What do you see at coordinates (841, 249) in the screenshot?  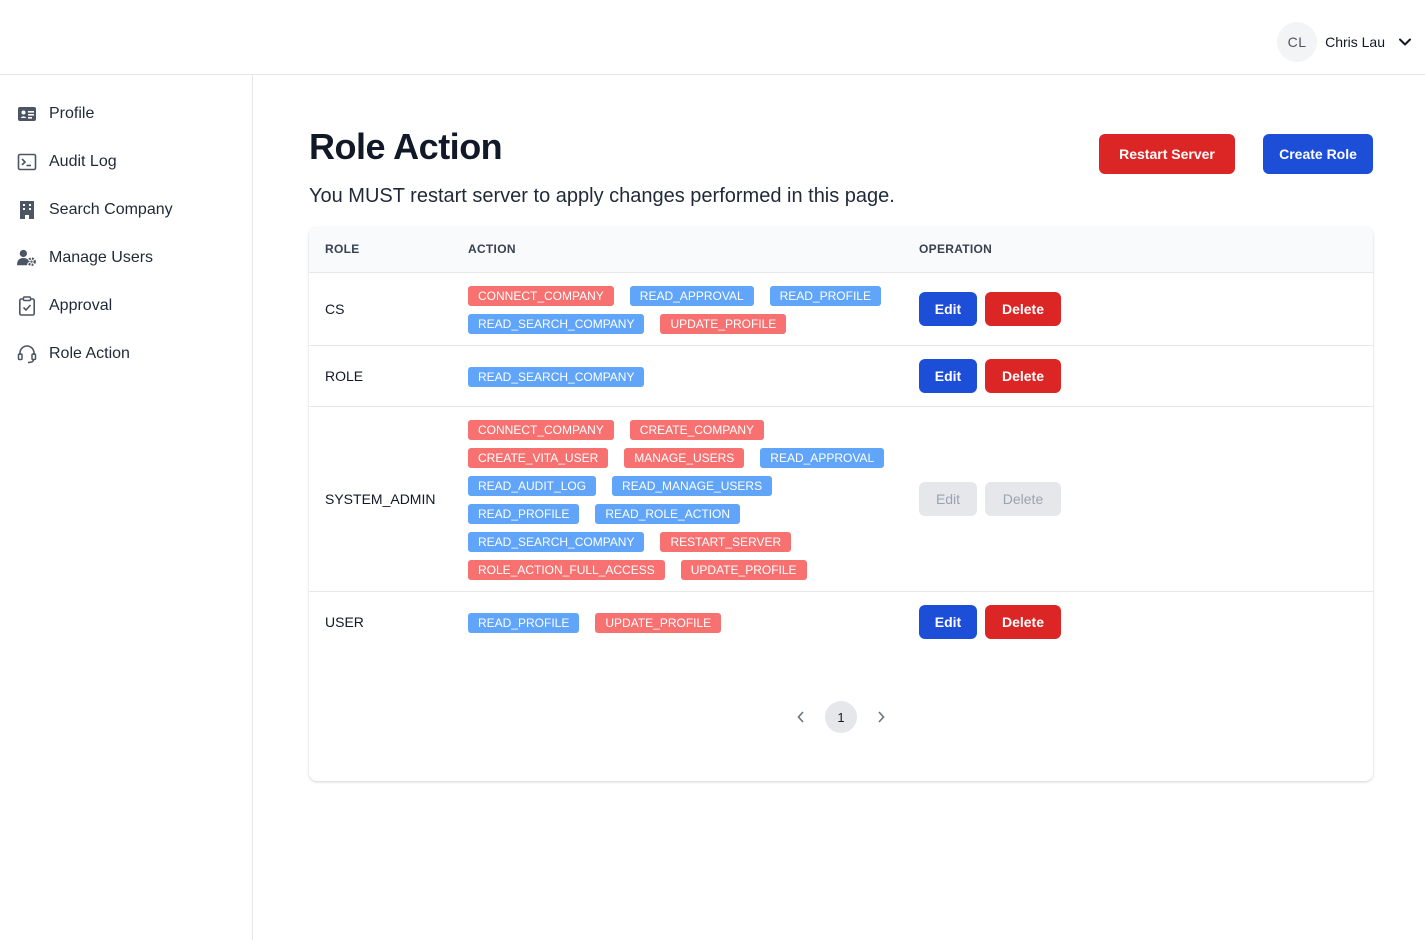 I see `table-header-row: ROLE ACTION OPERATION` at bounding box center [841, 249].